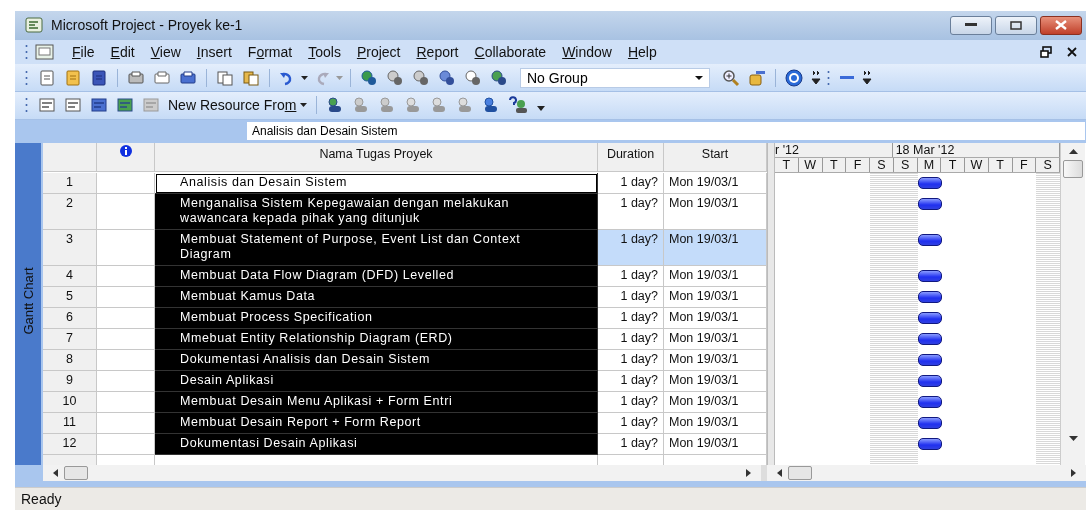 Image resolution: width=1086 pixels, height=510 pixels. What do you see at coordinates (83, 52) in the screenshot?
I see `menu-item: File` at bounding box center [83, 52].